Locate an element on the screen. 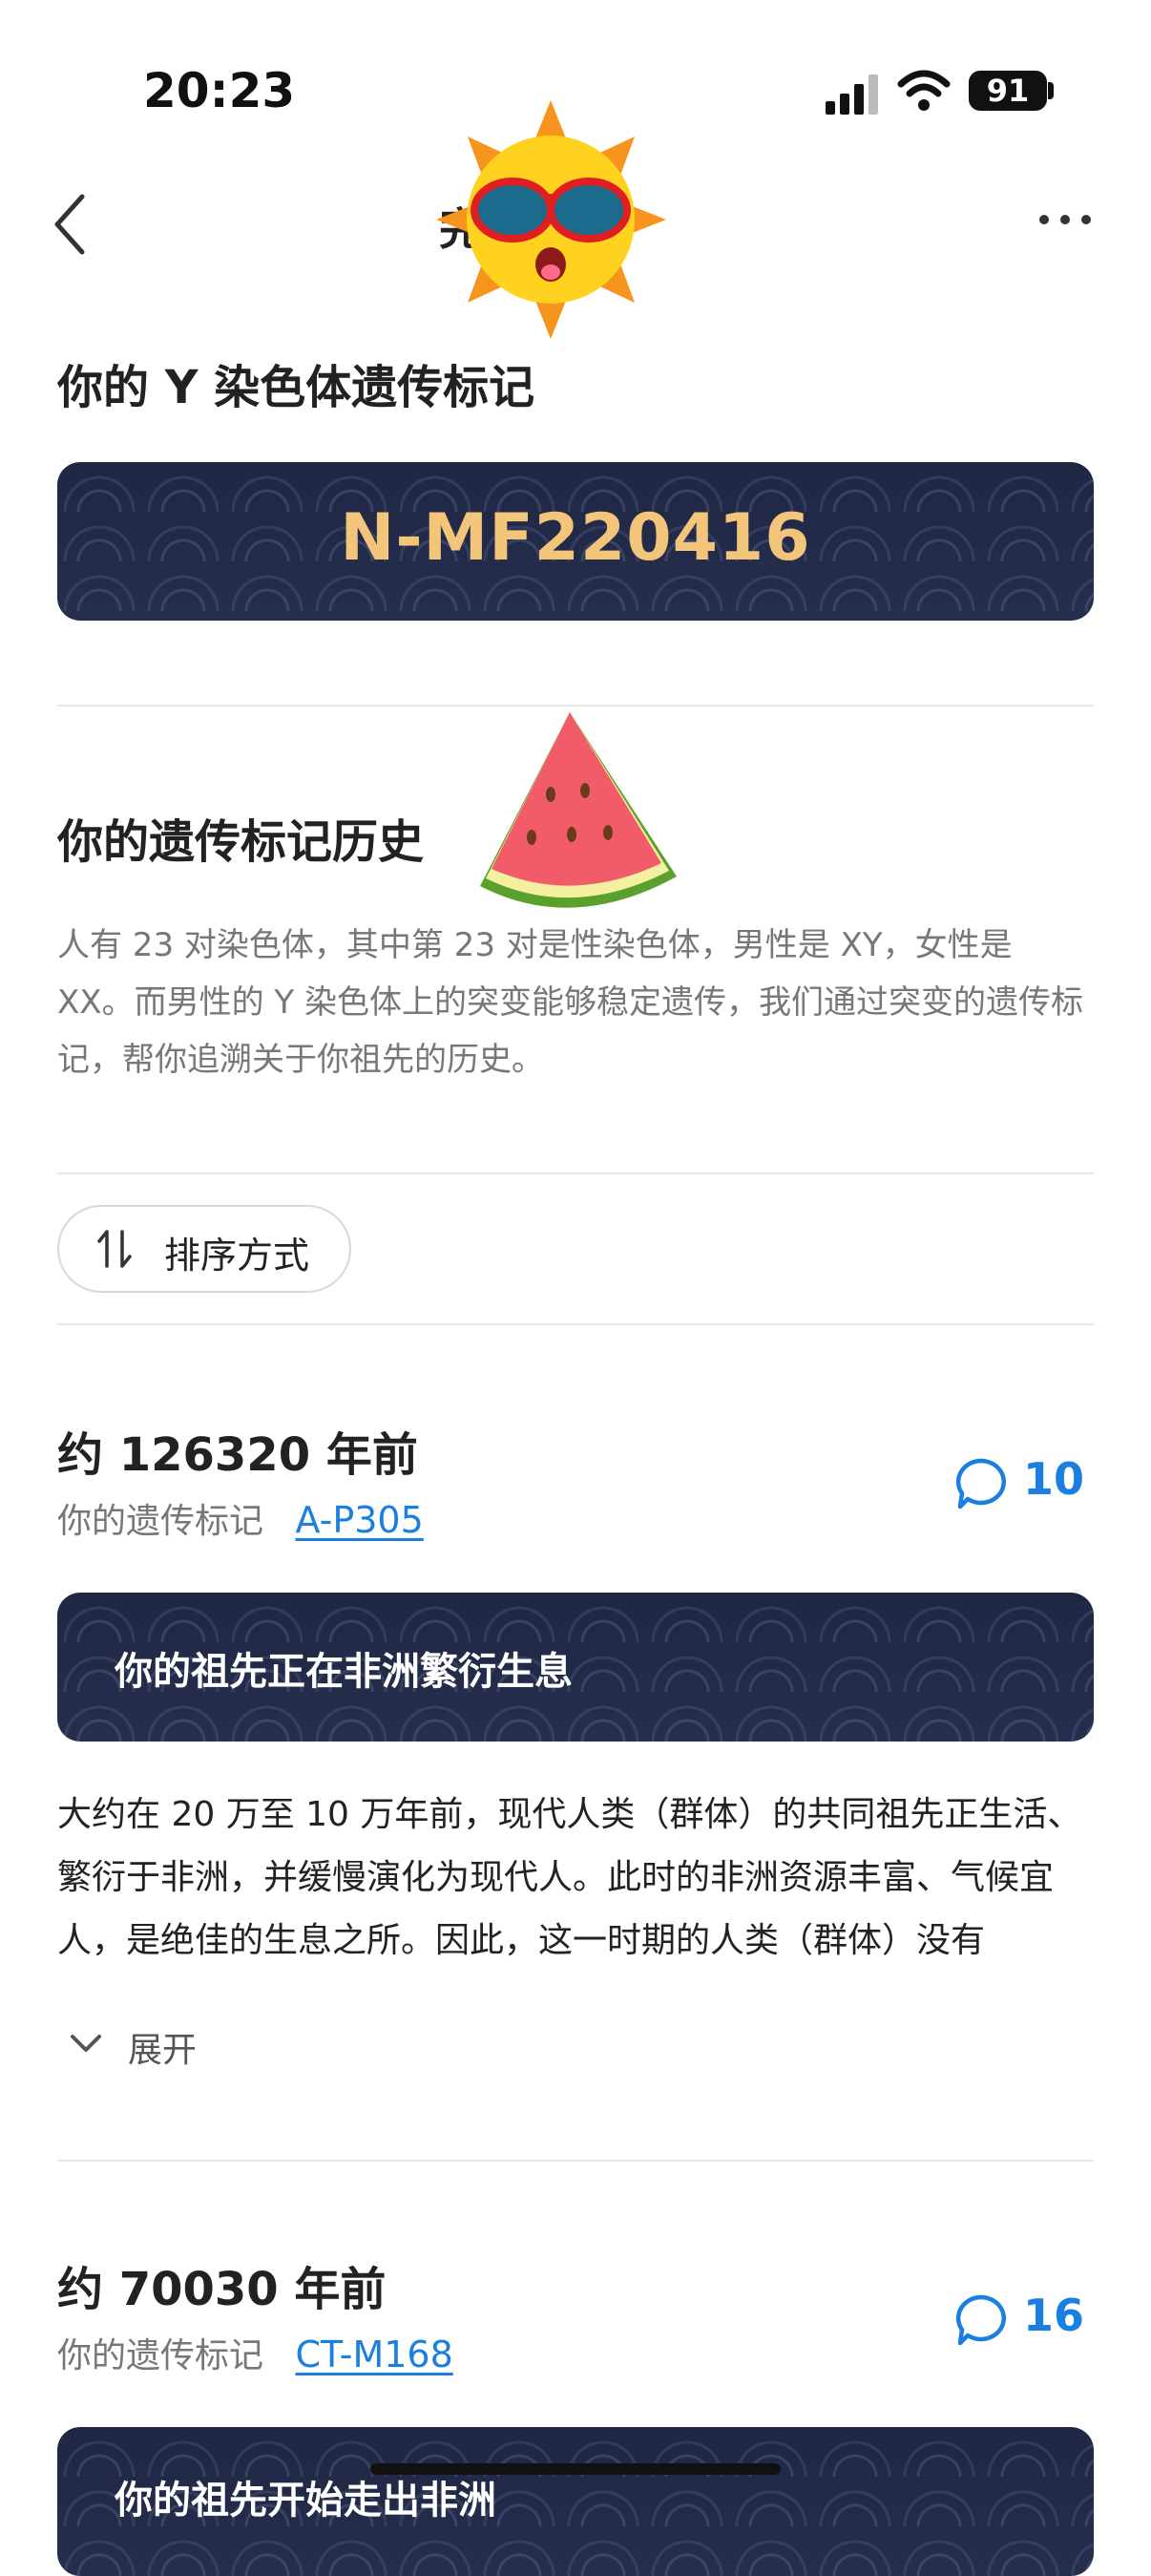 The width and height of the screenshot is (1151, 2576). history-heading: 你的遗传标记历史 is located at coordinates (241, 842).